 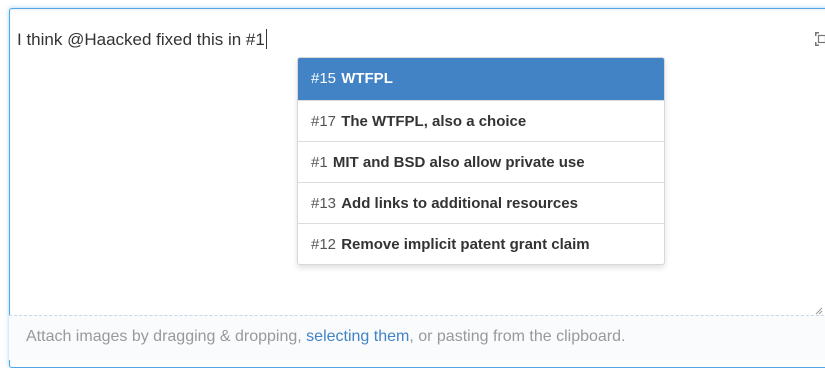 What do you see at coordinates (166, 336) in the screenshot?
I see `attach-prefix: Attach images by dragging & dropping,` at bounding box center [166, 336].